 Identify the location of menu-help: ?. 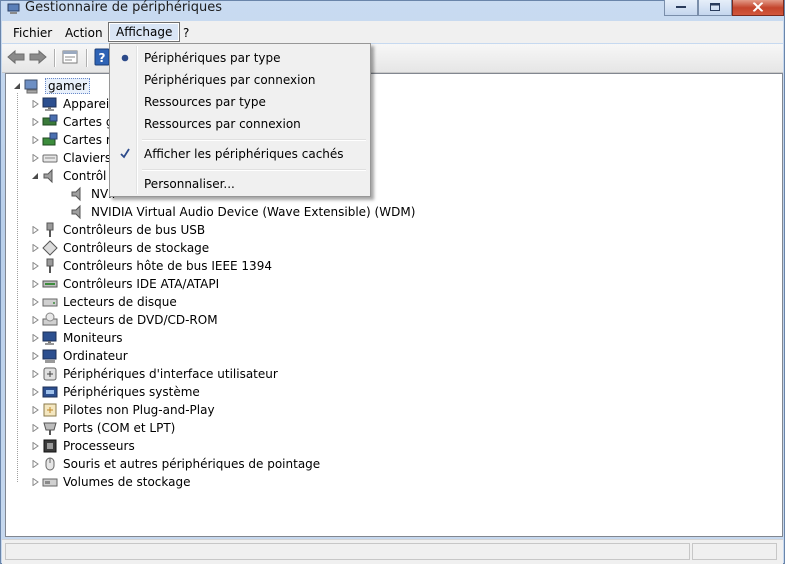
(186, 33).